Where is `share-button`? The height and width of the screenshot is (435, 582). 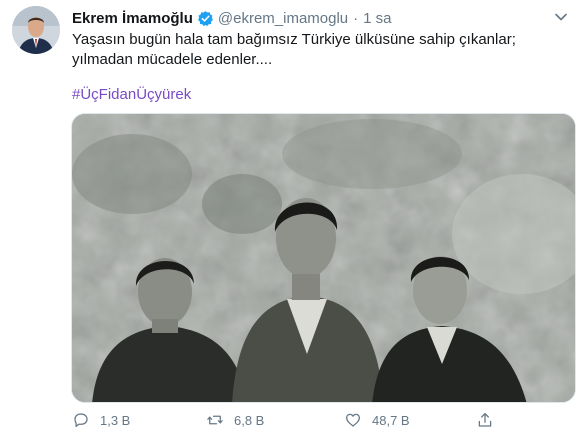 share-button is located at coordinates (490, 420).